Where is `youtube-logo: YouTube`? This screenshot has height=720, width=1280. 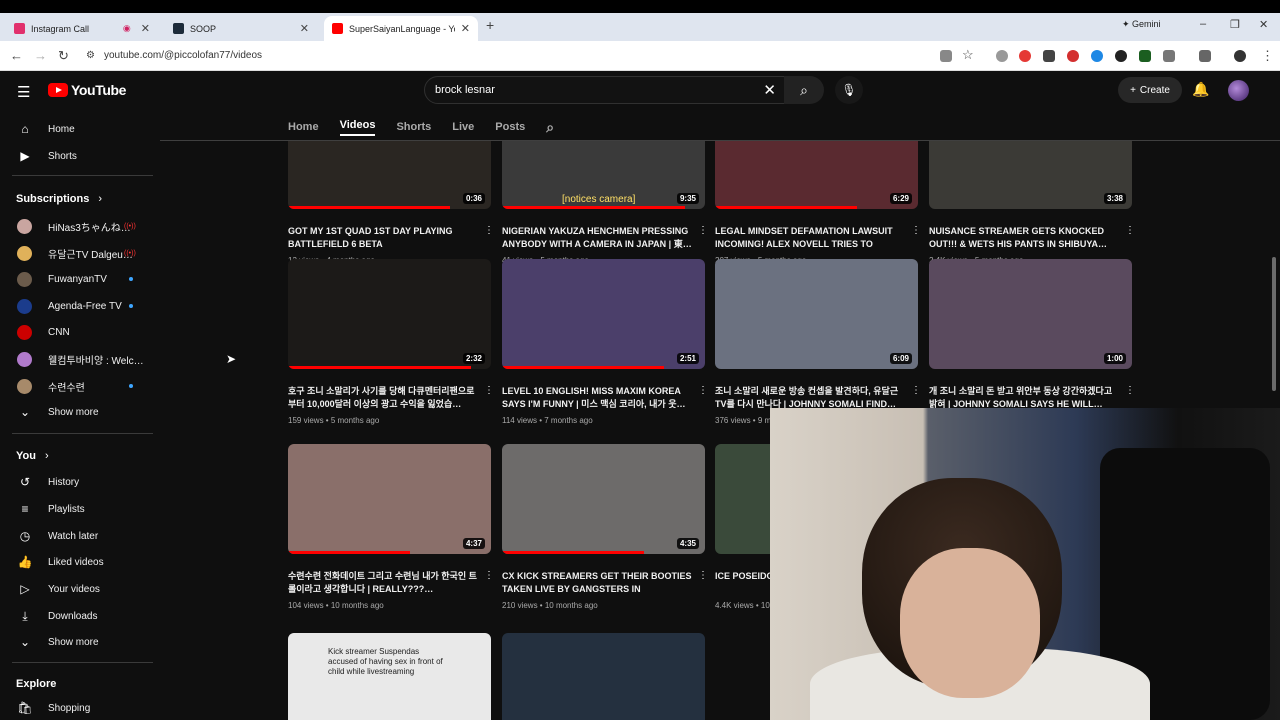
youtube-logo: YouTube is located at coordinates (87, 90).